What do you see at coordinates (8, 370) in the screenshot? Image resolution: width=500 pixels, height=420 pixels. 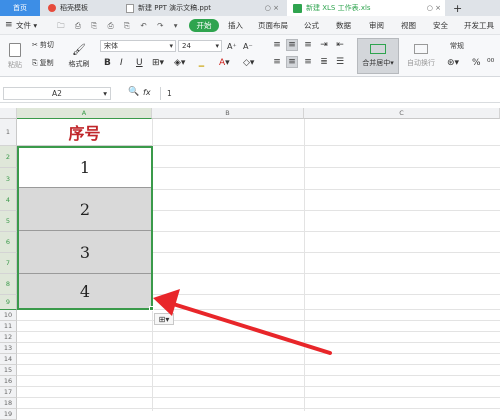 I see `row-header: 15` at bounding box center [8, 370].